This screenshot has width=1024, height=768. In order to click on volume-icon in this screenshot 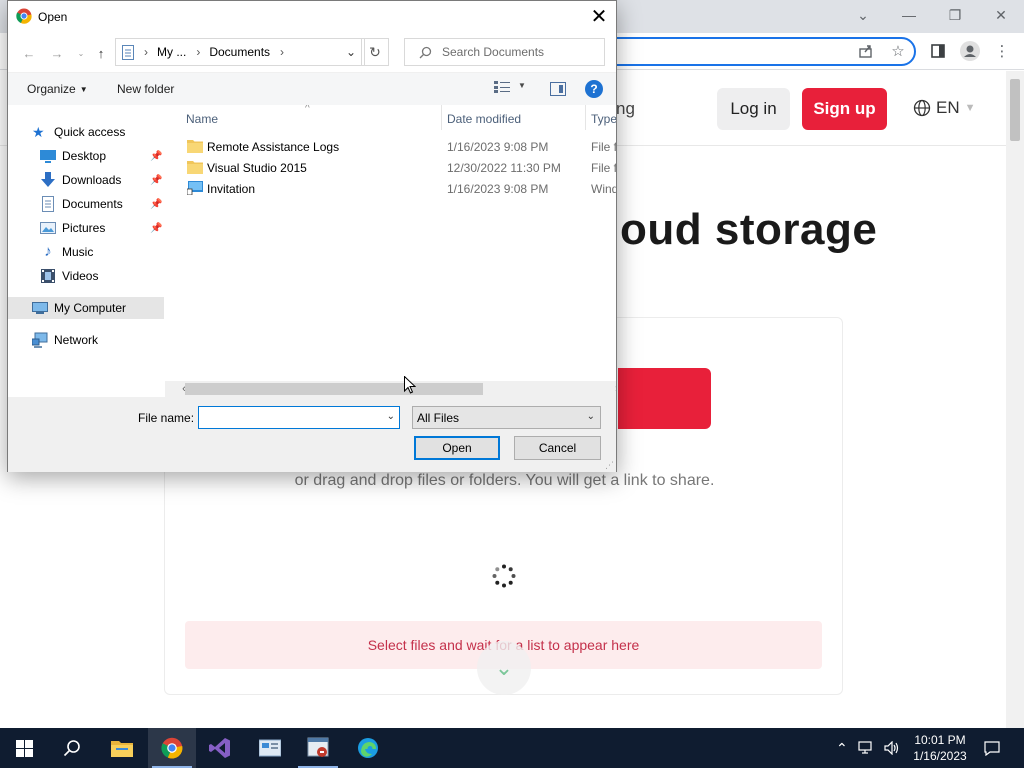, I will do `click(892, 748)`.